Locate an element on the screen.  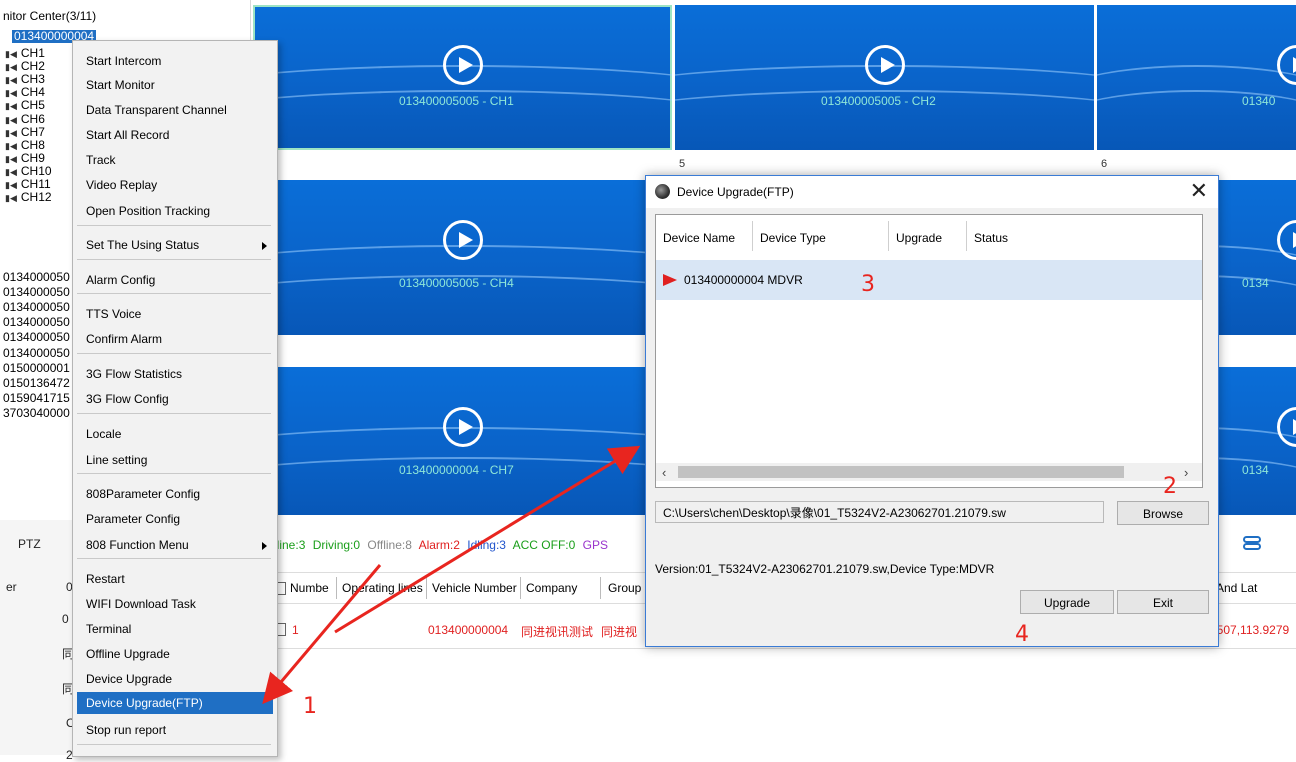
menu-item-stop-run-report: Stop run report is located at coordinates (175, 730).